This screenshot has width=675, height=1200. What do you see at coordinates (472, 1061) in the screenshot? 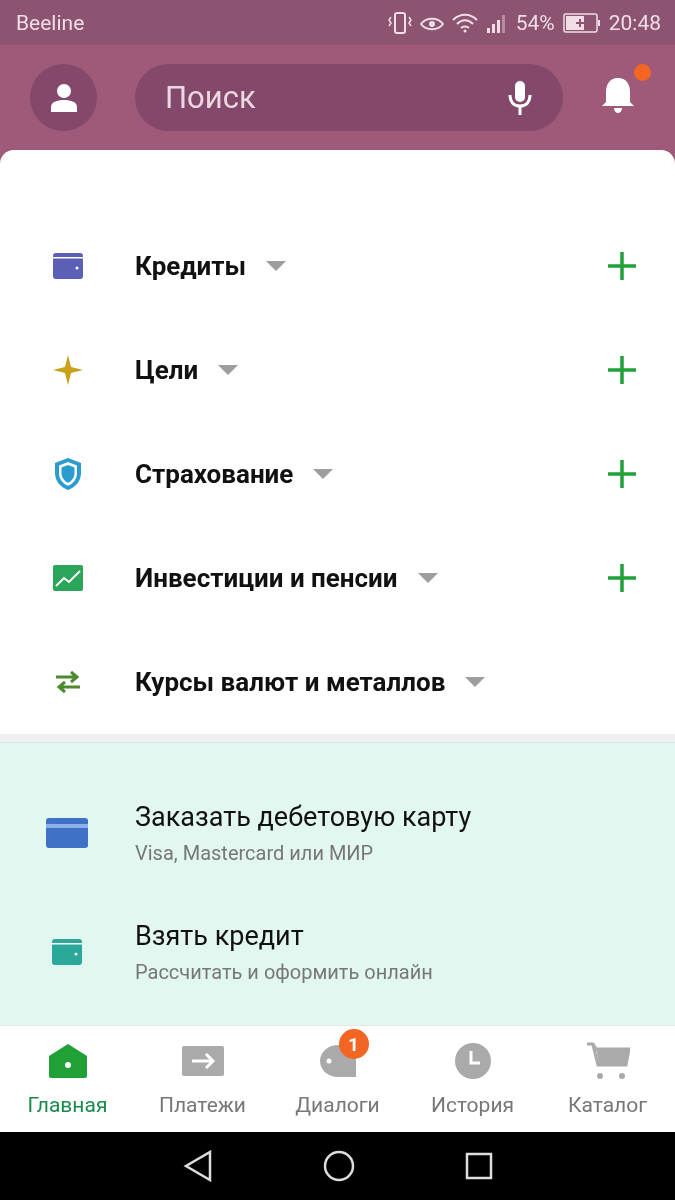
I see `clock-icon` at bounding box center [472, 1061].